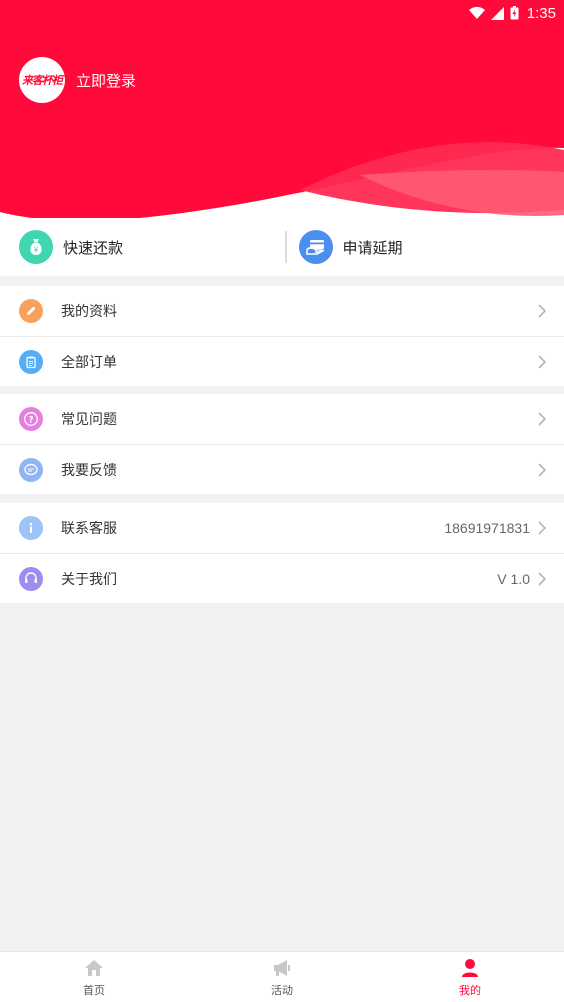 This screenshot has width=564, height=1002. What do you see at coordinates (31, 528) in the screenshot?
I see `info-icon` at bounding box center [31, 528].